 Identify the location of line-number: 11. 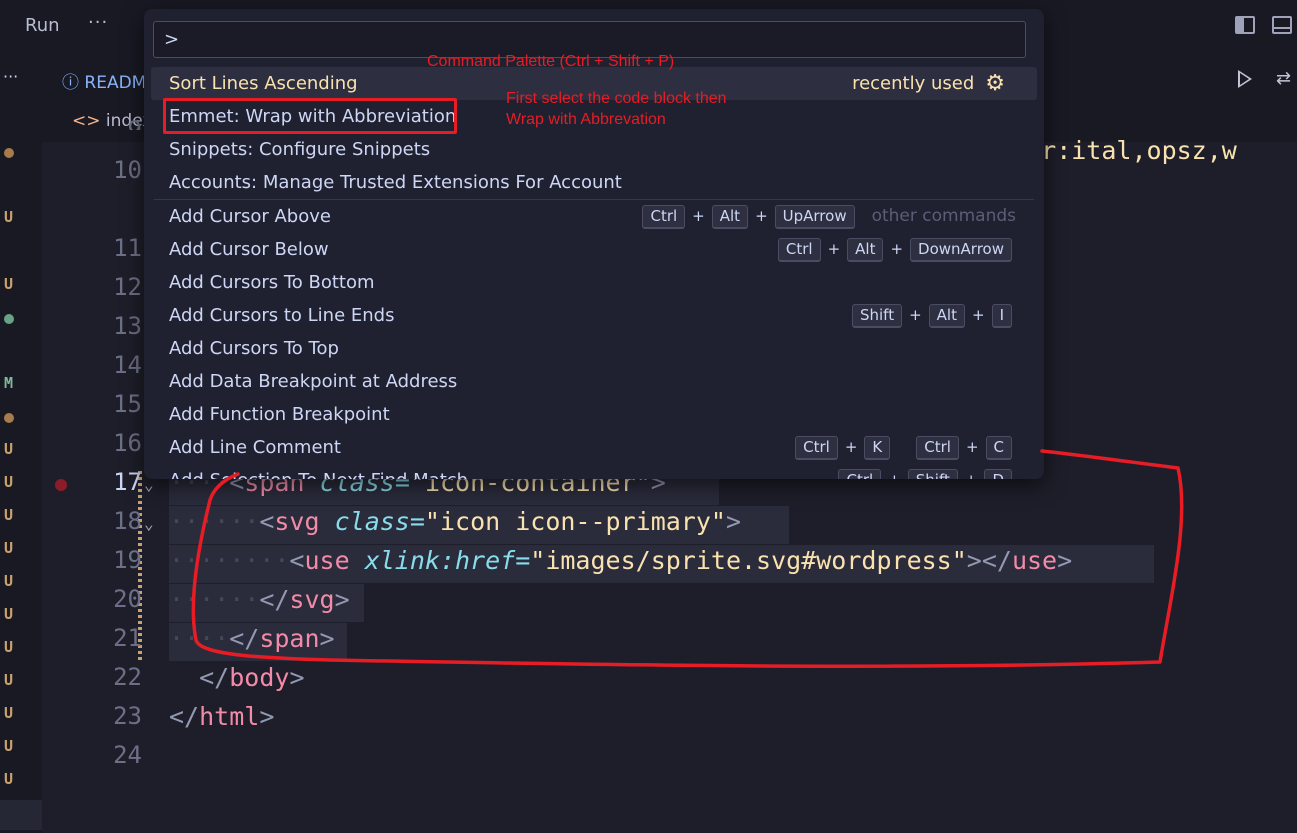
(127, 248).